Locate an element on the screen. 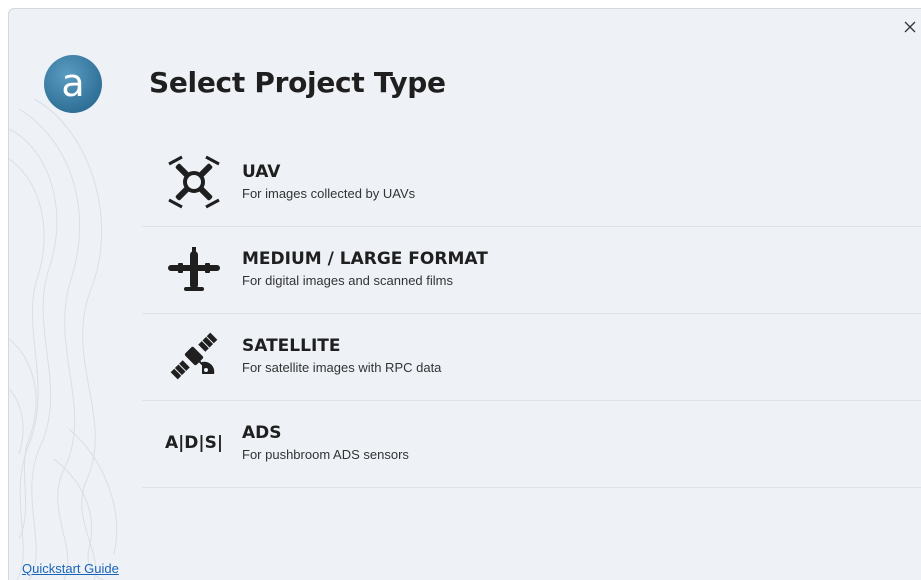 This screenshot has width=921, height=580. ads-icon: A|D|S| is located at coordinates (194, 443).